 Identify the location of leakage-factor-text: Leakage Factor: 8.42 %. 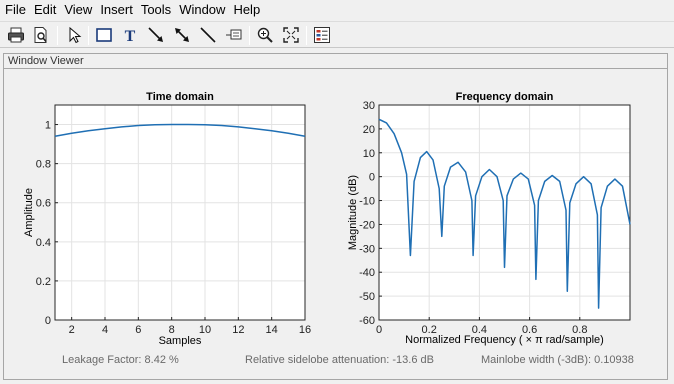
(120, 360).